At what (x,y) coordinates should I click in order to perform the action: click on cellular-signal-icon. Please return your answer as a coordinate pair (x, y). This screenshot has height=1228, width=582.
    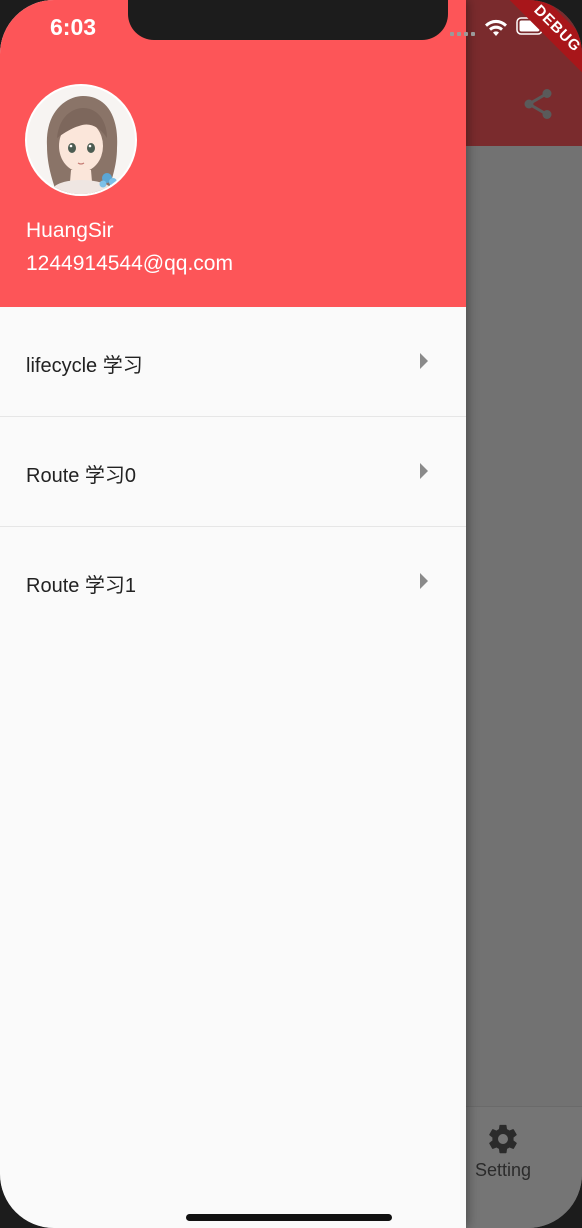
    Looking at the image, I should click on (464, 34).